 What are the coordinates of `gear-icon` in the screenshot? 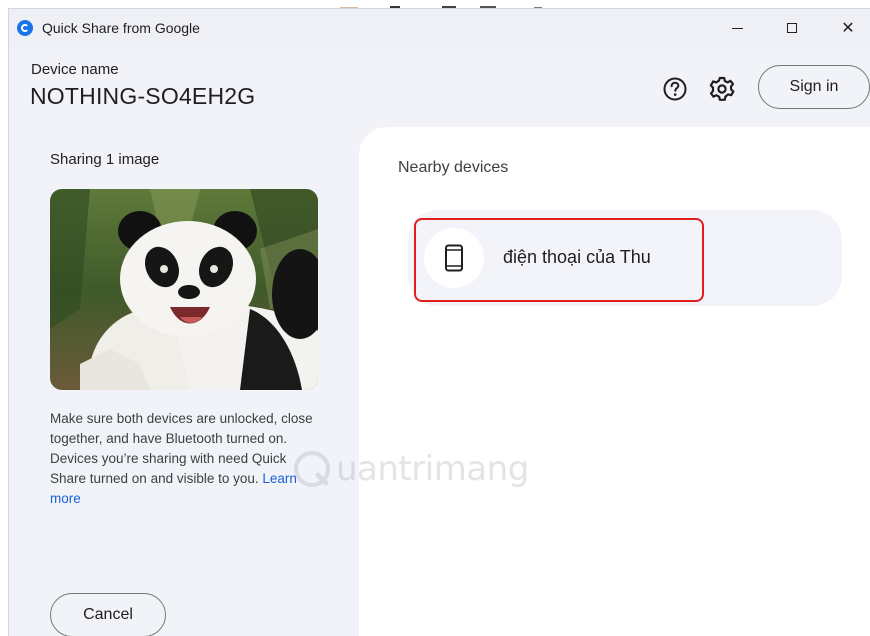 It's located at (722, 89).